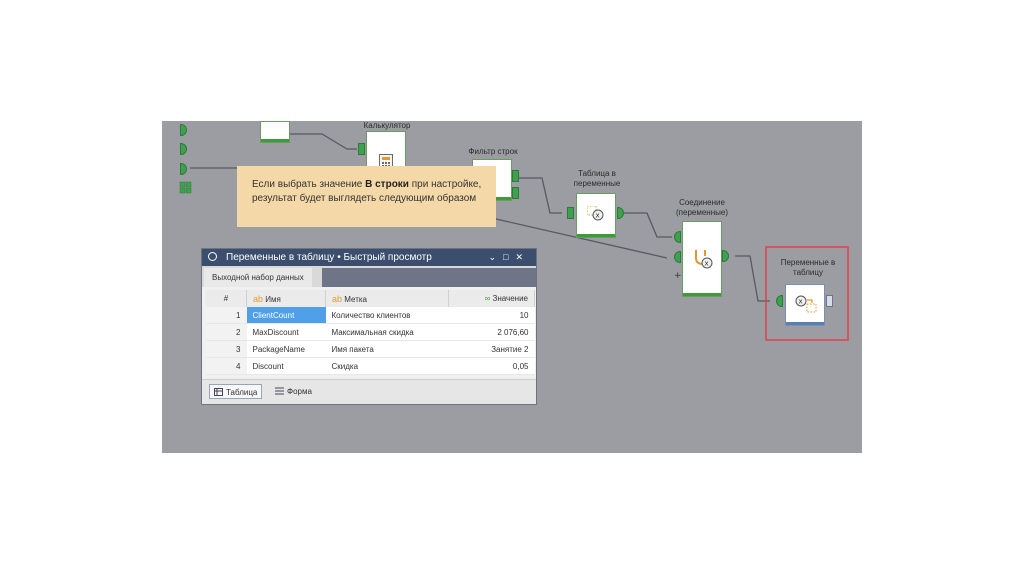 The width and height of the screenshot is (1024, 574). I want to click on wire-to-vars-table, so click(752, 278).